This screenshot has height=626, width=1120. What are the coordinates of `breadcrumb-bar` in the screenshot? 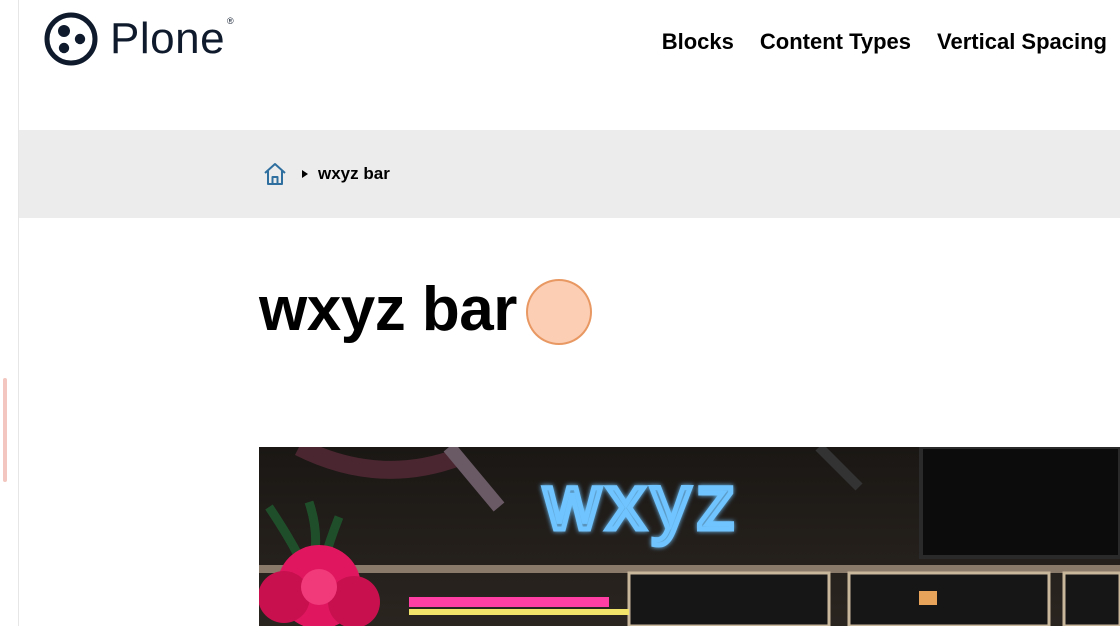 It's located at (569, 174).